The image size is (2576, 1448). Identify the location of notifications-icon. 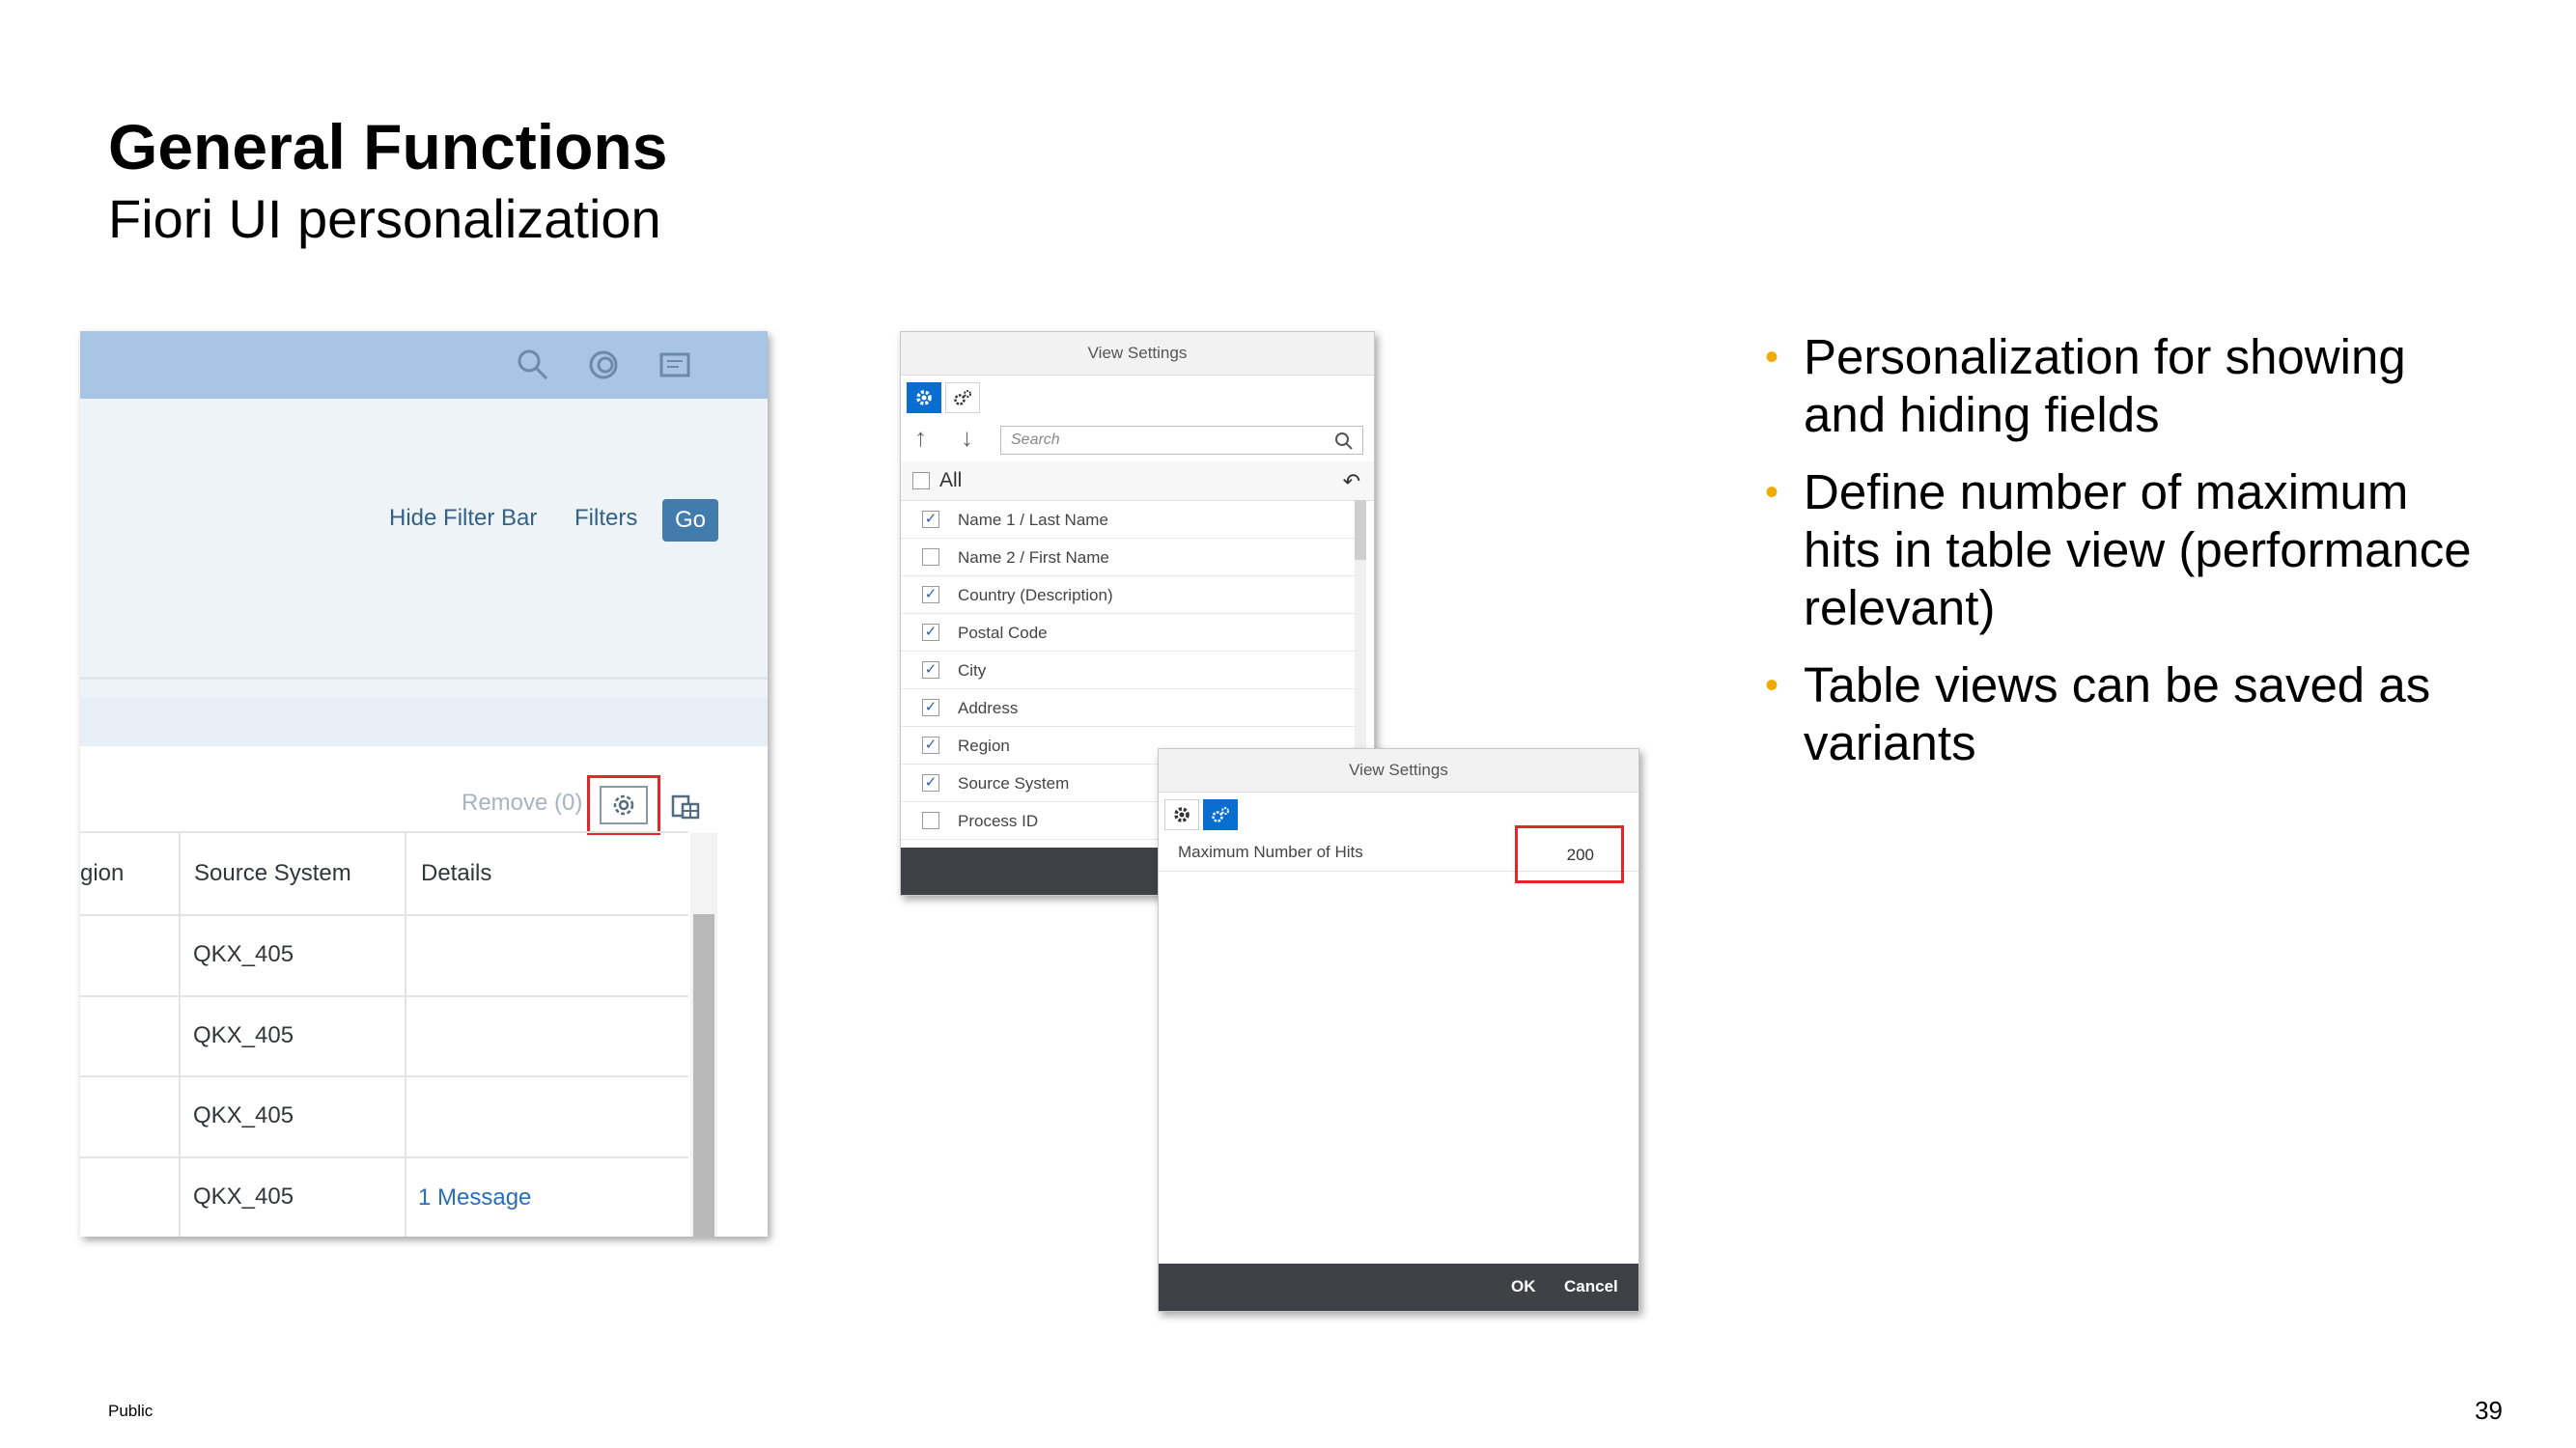
(675, 365).